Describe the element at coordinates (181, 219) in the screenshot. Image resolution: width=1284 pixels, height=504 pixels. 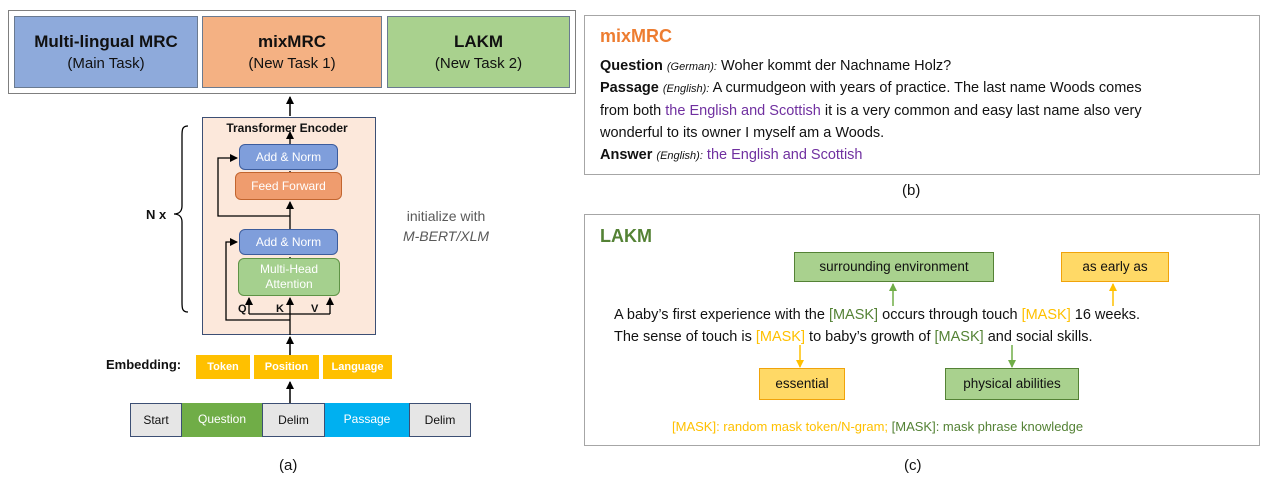
I see `nx-bracket` at that location.